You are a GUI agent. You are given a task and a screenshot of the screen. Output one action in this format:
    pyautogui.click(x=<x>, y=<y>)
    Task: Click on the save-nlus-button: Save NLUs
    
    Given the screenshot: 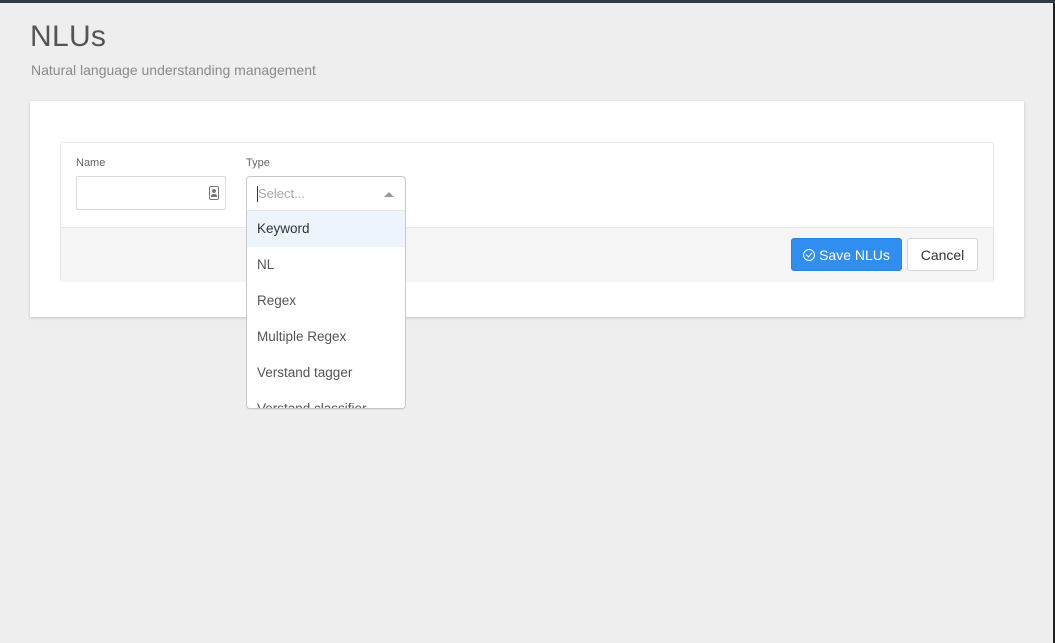 What is the action you would take?
    pyautogui.click(x=846, y=254)
    